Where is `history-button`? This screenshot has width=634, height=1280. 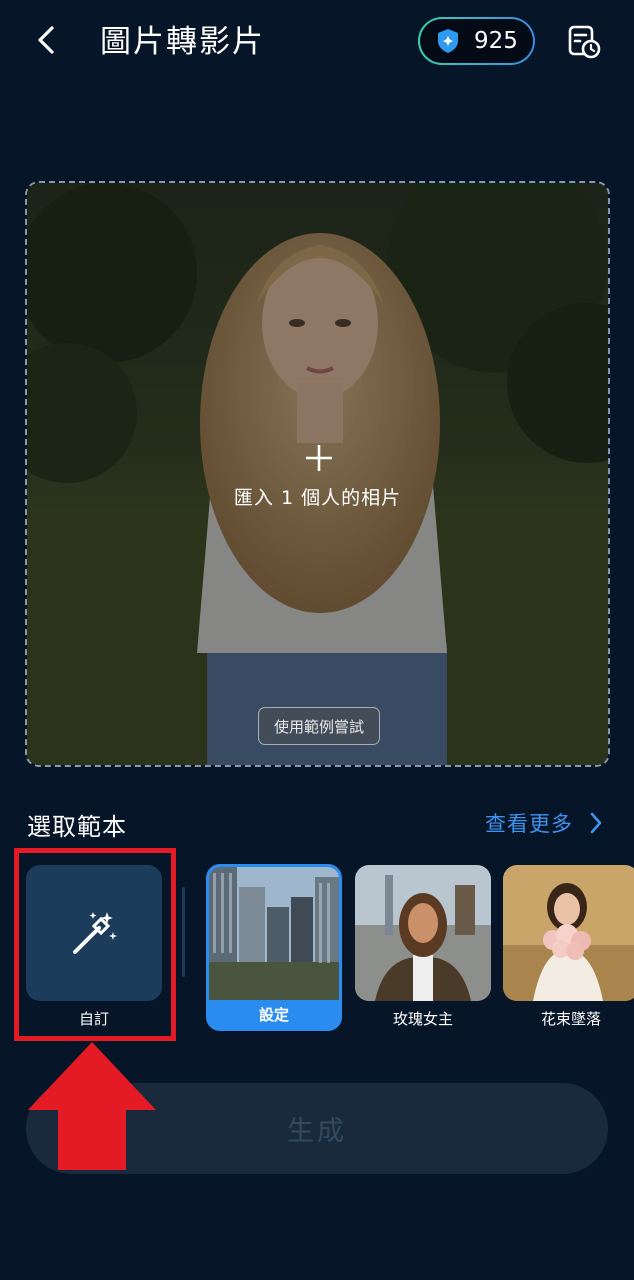 history-button is located at coordinates (584, 41).